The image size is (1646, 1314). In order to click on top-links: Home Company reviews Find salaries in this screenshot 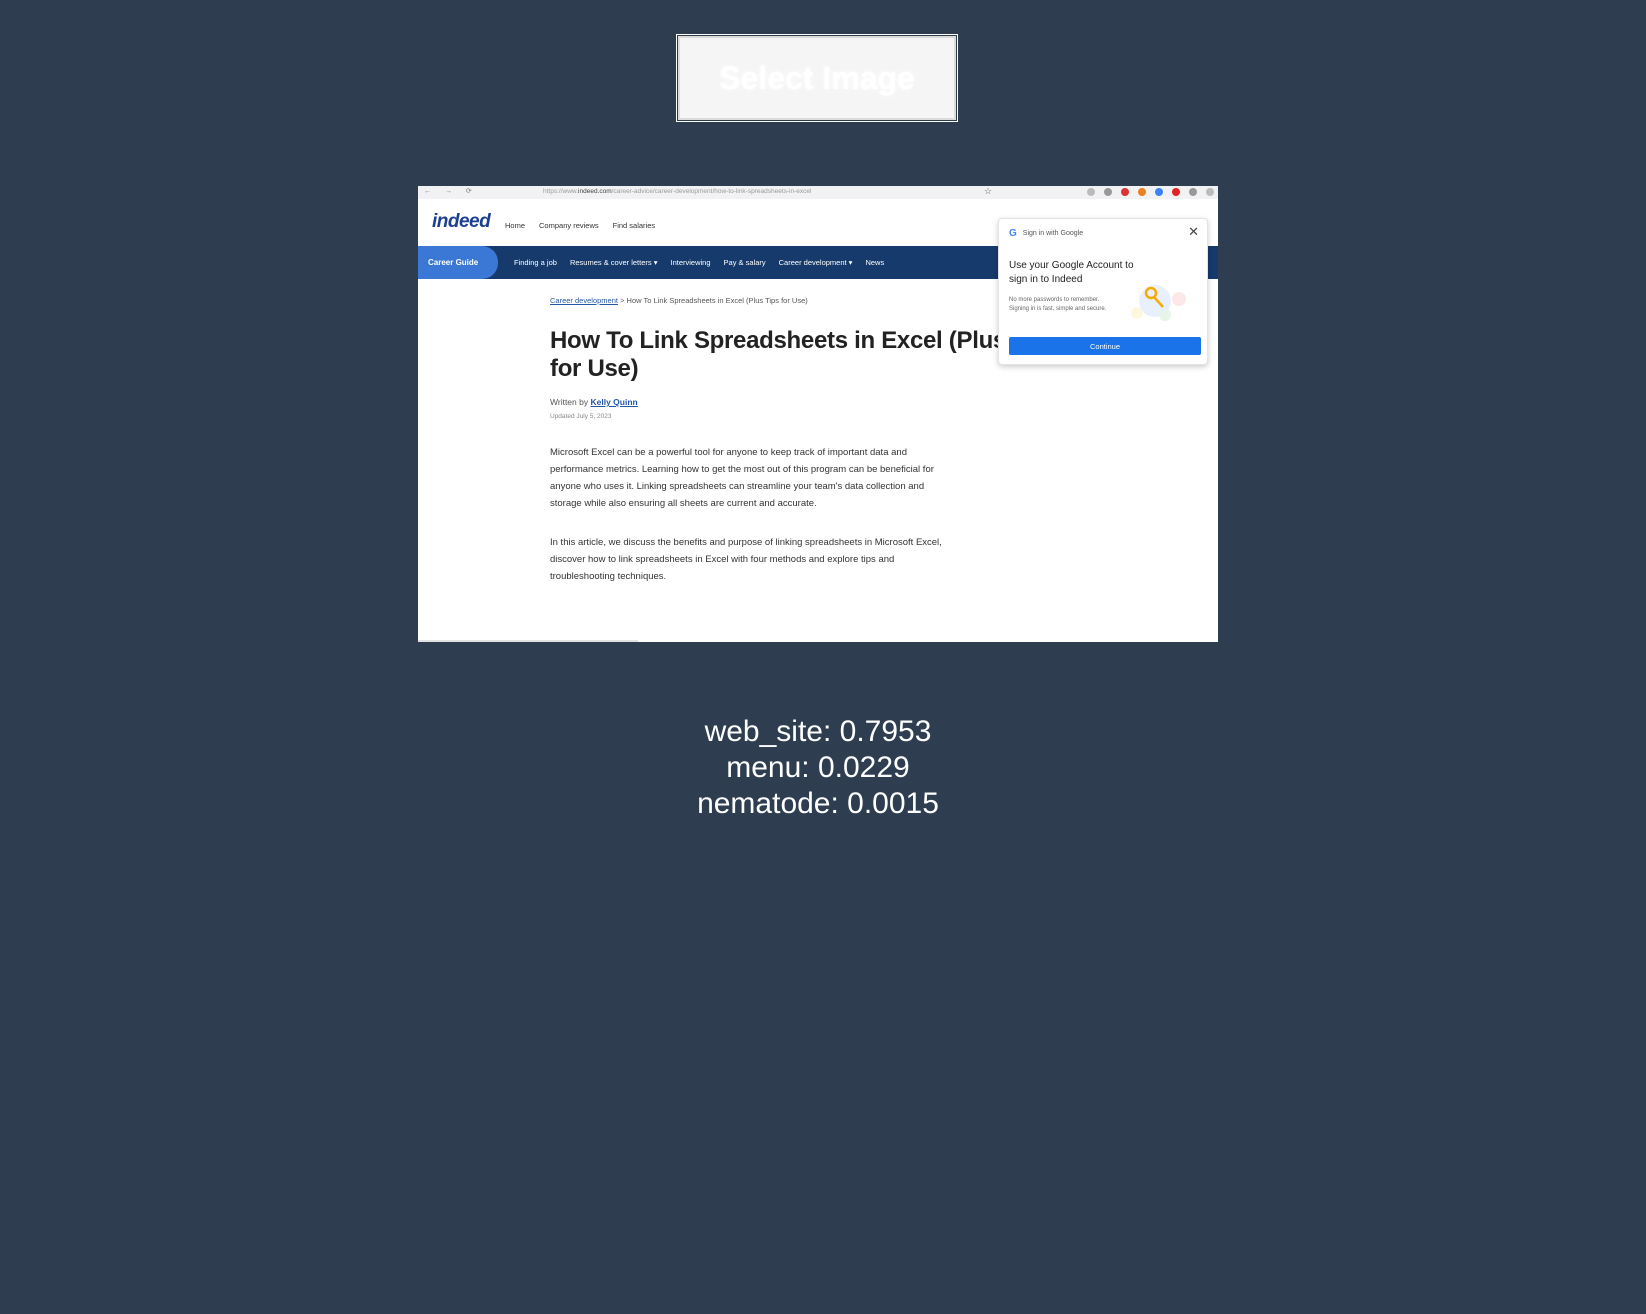, I will do `click(580, 225)`.